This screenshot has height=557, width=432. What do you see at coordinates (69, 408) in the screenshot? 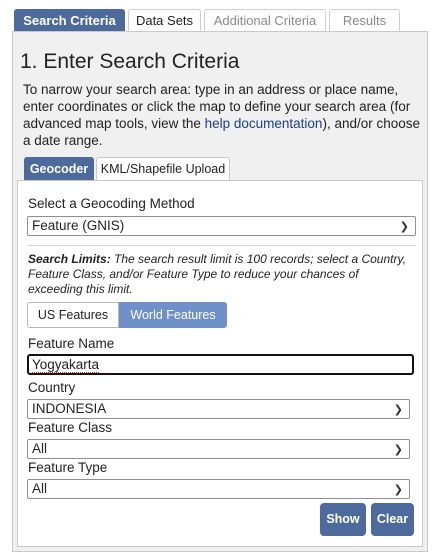
I see `country-value: INDONESIA` at bounding box center [69, 408].